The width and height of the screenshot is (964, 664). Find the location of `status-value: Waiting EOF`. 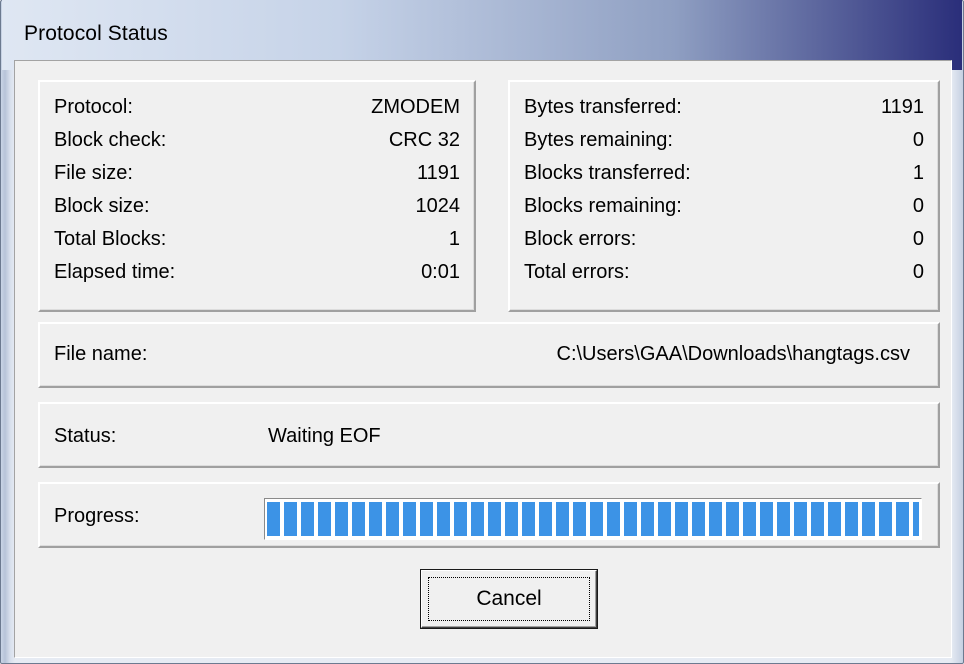

status-value: Waiting EOF is located at coordinates (324, 436).